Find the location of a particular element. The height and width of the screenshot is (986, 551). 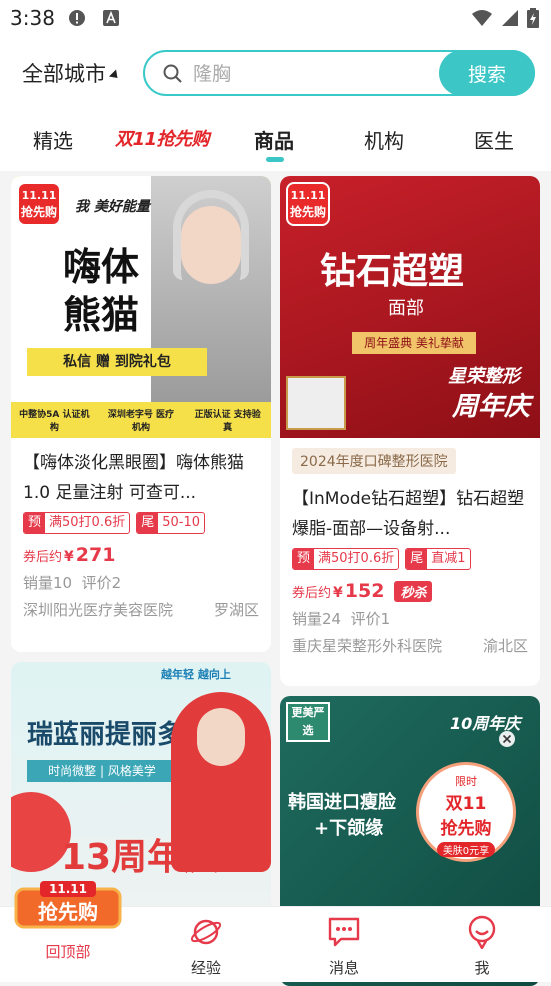

planet-icon is located at coordinates (206, 932).